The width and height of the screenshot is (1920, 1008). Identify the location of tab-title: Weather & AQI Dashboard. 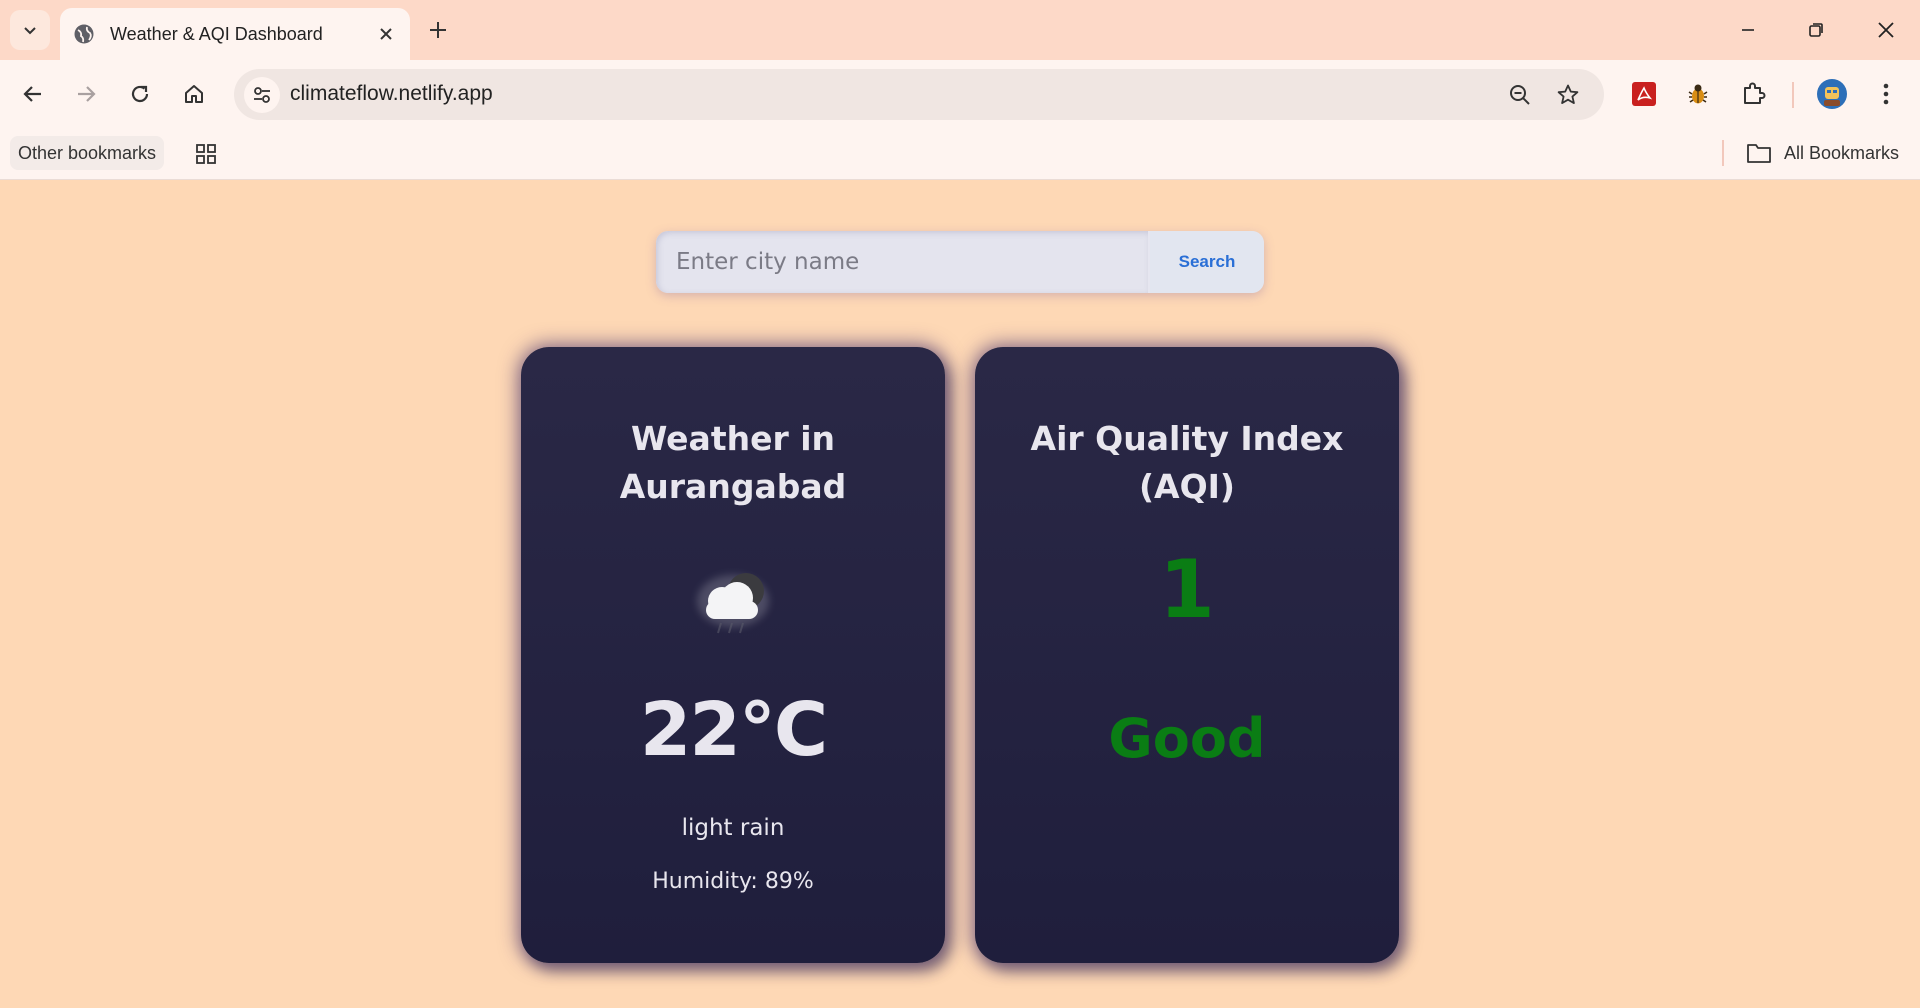
(216, 33).